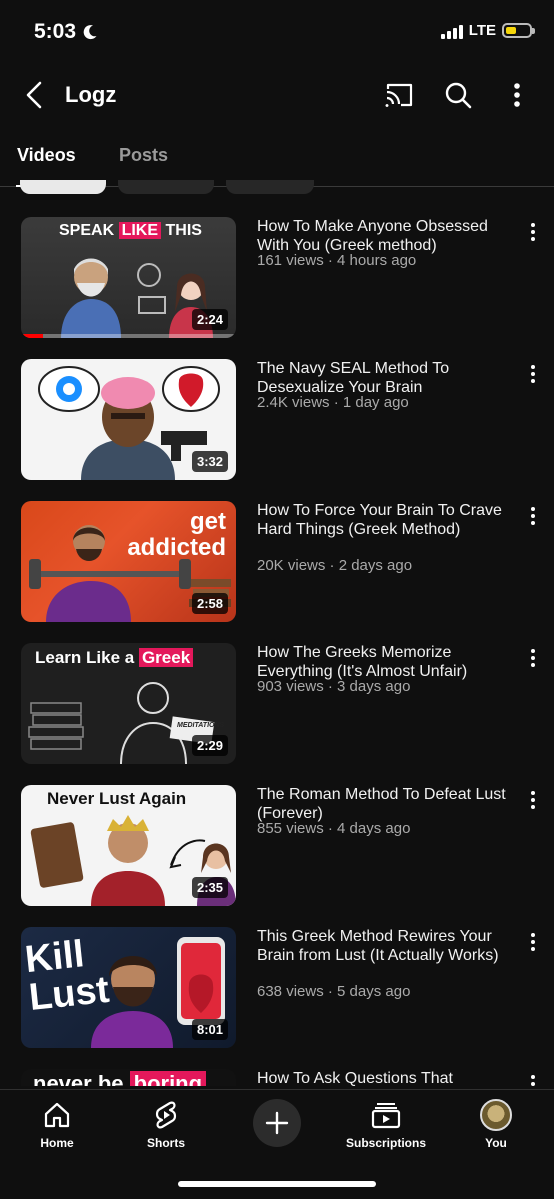 This screenshot has width=554, height=1199. I want to click on video-thumbnail: get addicted 2:58, so click(128, 561).